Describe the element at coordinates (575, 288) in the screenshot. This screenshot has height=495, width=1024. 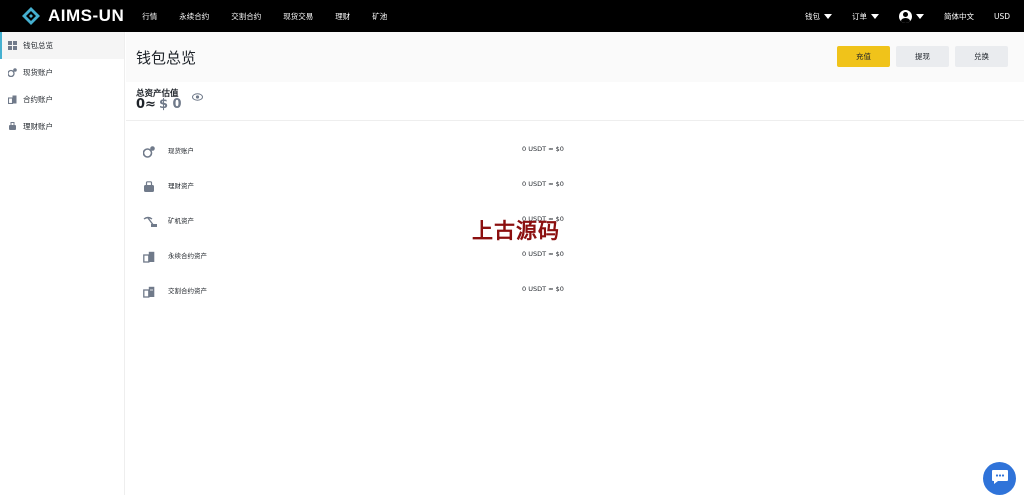
I see `list-item: 交割合约资产 0 USDT ≈ $0` at that location.